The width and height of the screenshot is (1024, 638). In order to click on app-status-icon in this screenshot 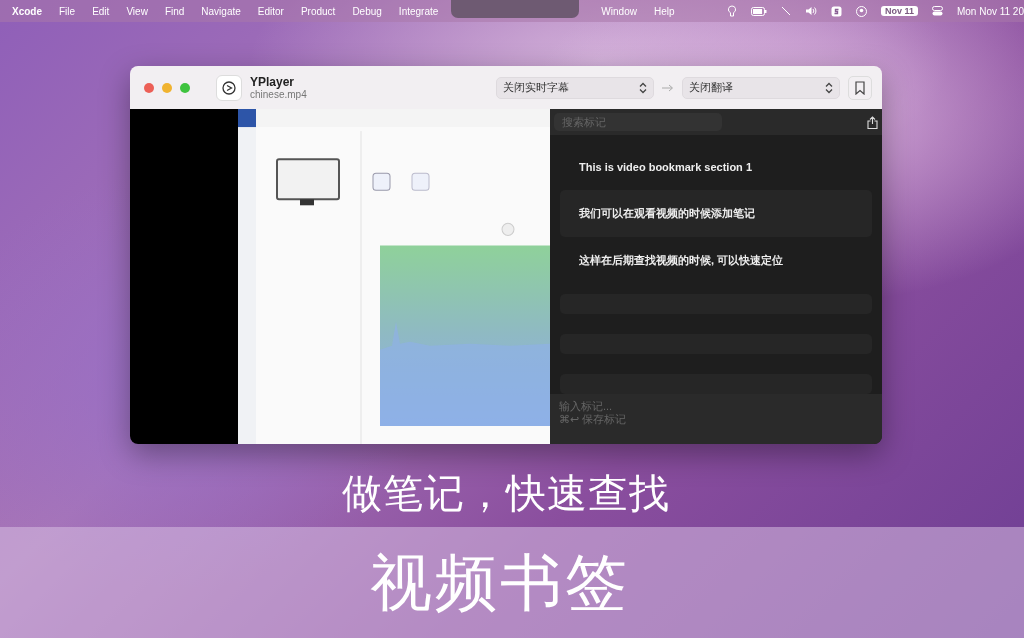, I will do `click(836, 11)`.